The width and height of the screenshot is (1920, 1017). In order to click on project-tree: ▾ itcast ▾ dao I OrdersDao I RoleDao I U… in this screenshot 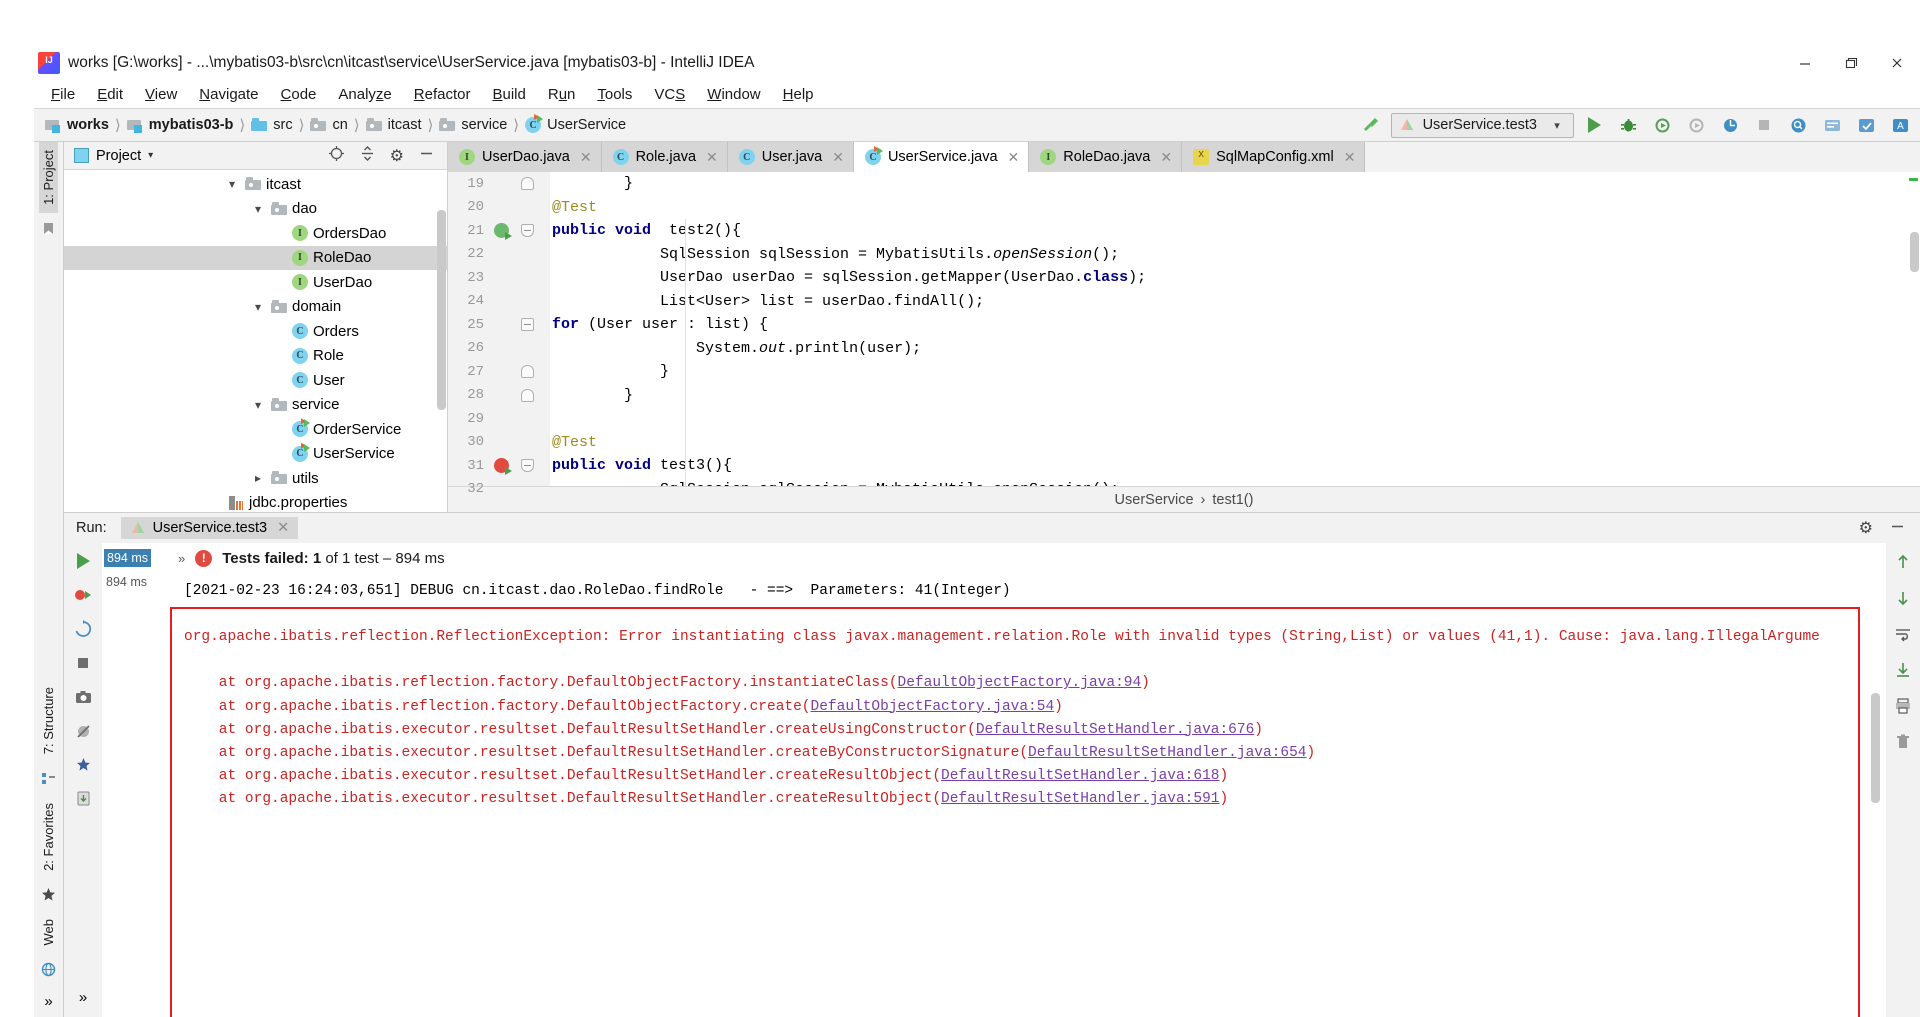, I will do `click(255, 341)`.